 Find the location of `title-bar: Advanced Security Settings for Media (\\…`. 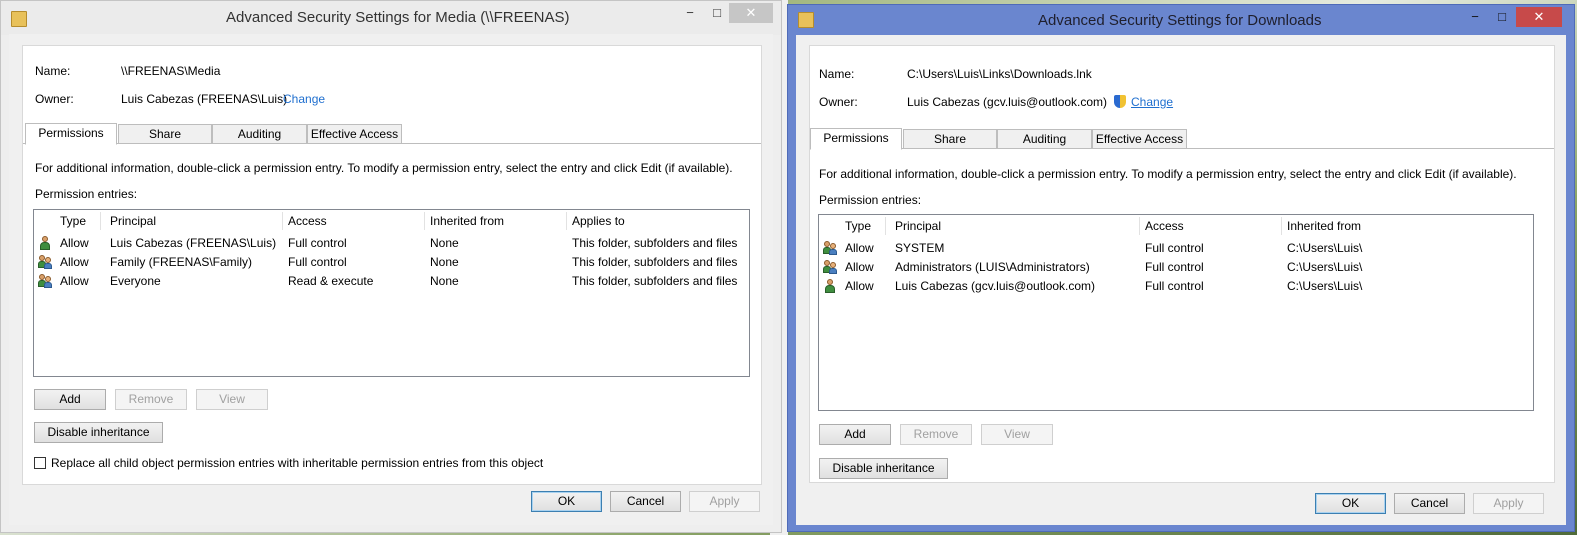

title-bar: Advanced Security Settings for Media (\\… is located at coordinates (391, 18).